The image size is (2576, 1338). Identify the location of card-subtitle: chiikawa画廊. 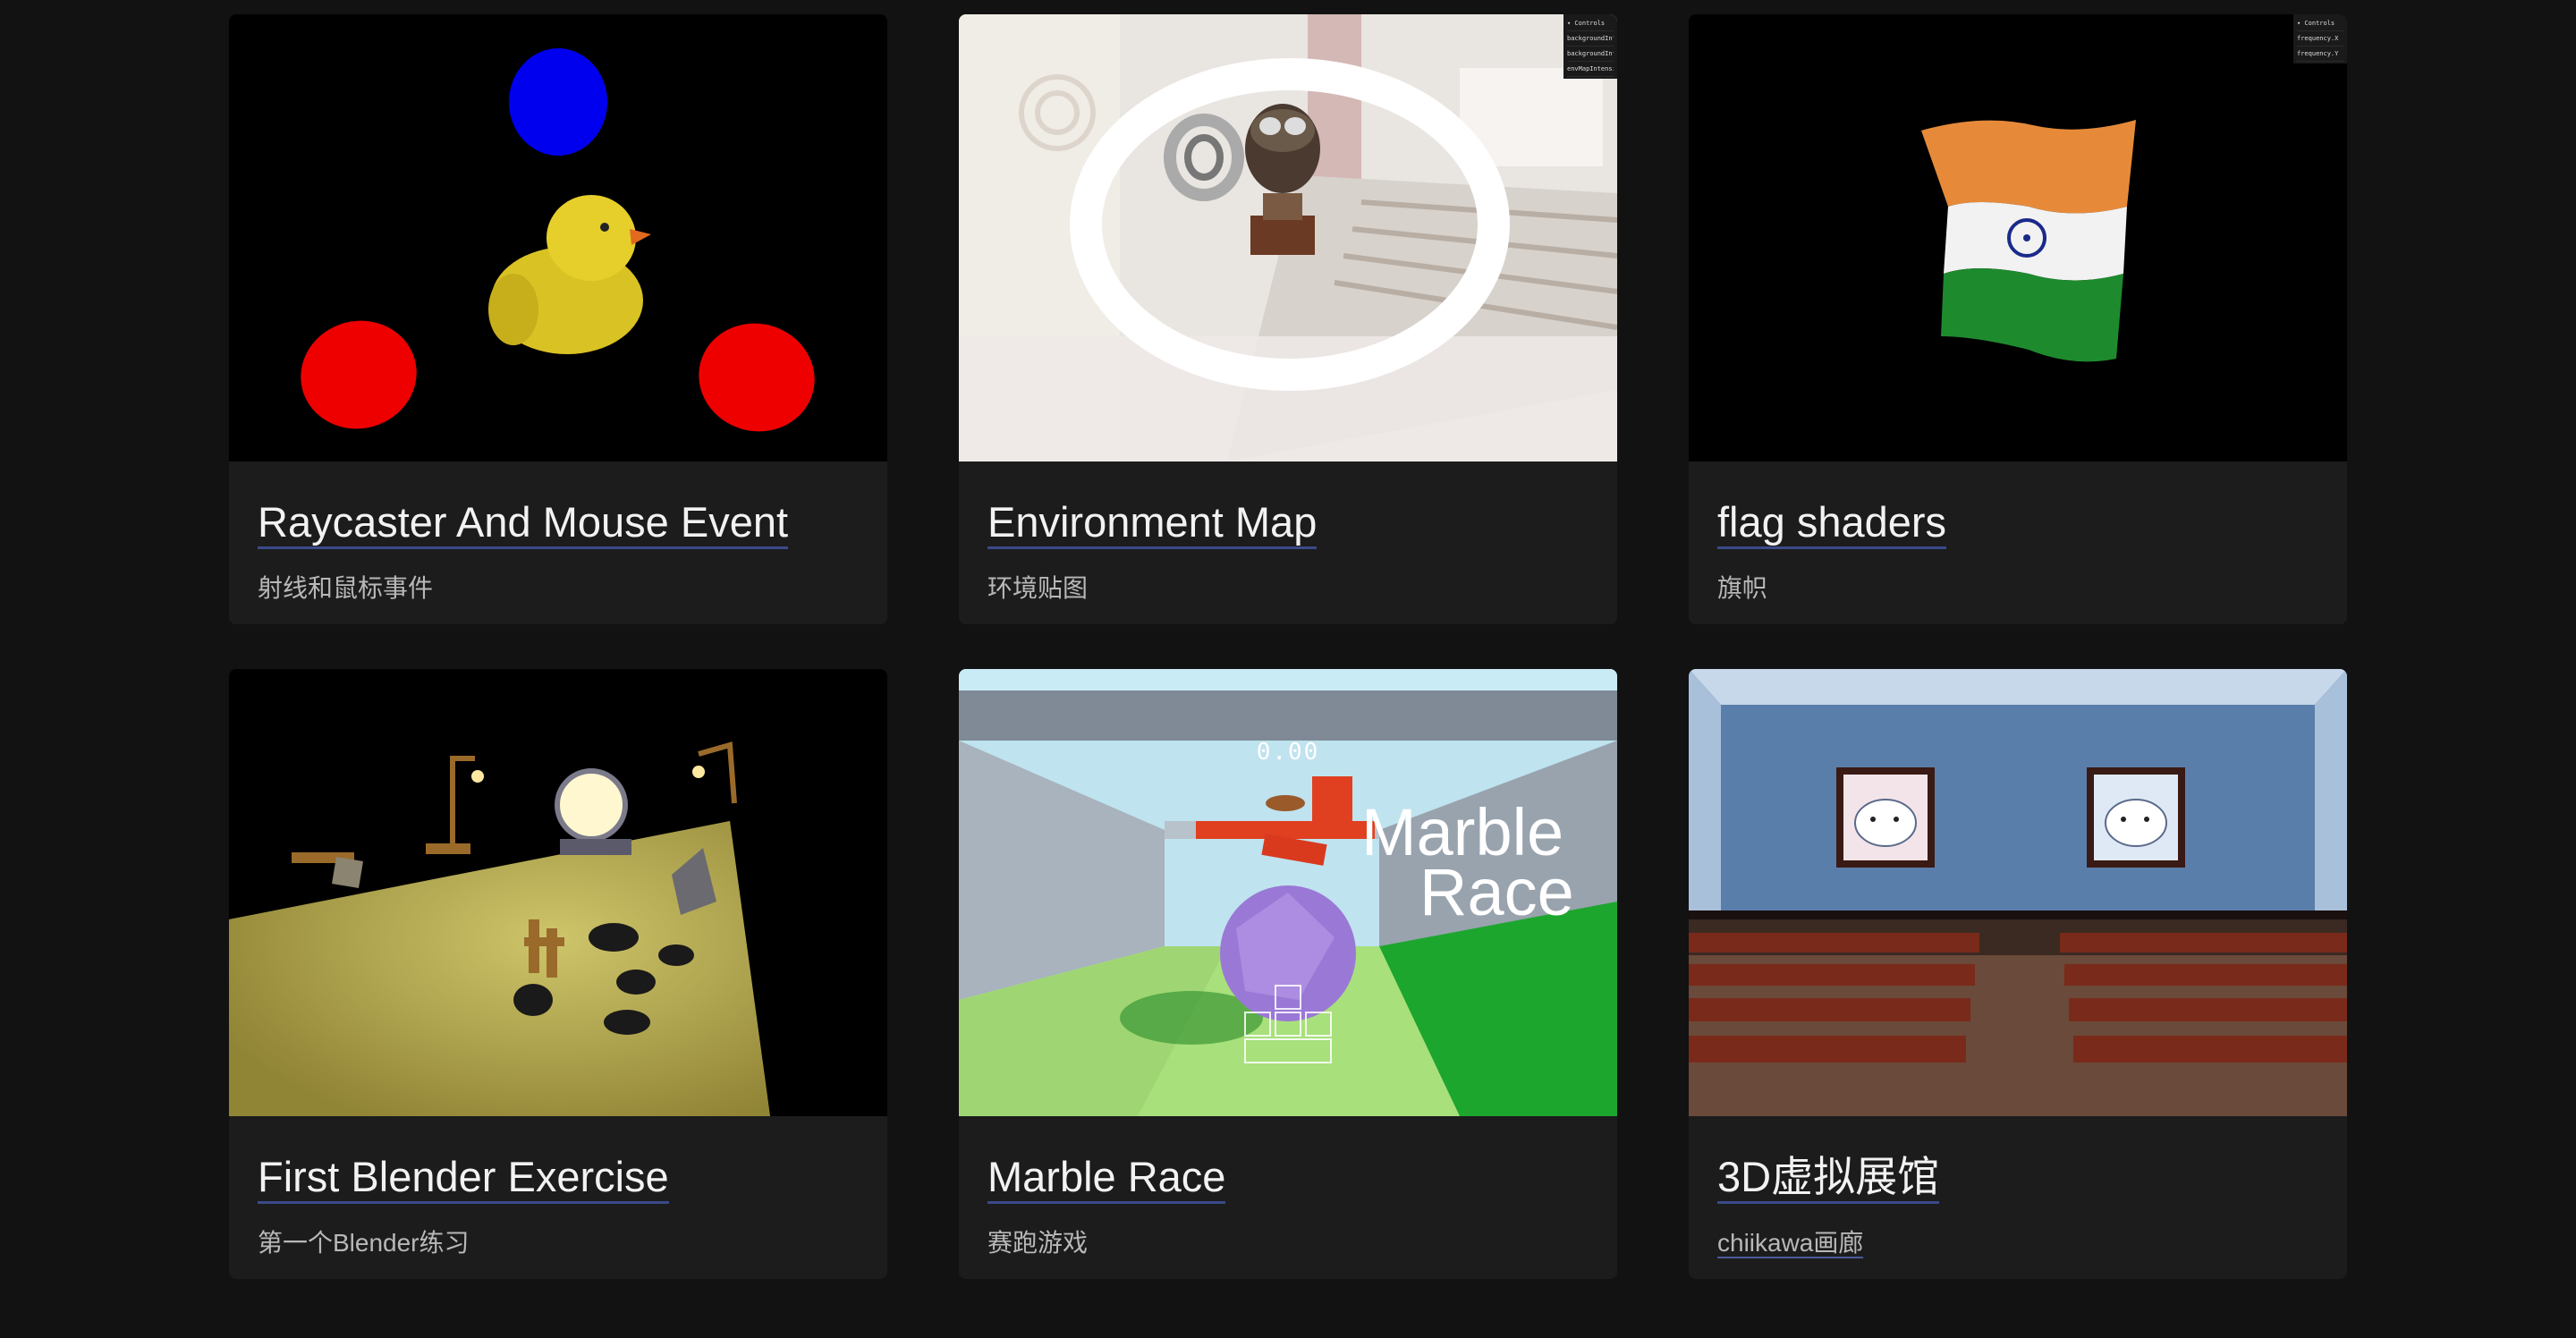
(1790, 1243).